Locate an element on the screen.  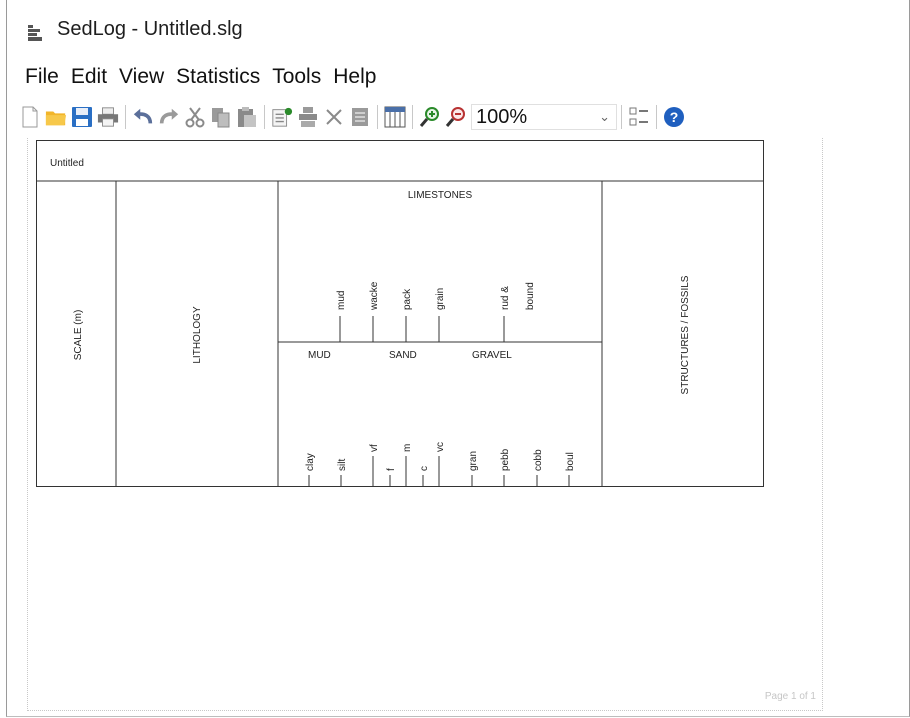
cut-button is located at coordinates (195, 117).